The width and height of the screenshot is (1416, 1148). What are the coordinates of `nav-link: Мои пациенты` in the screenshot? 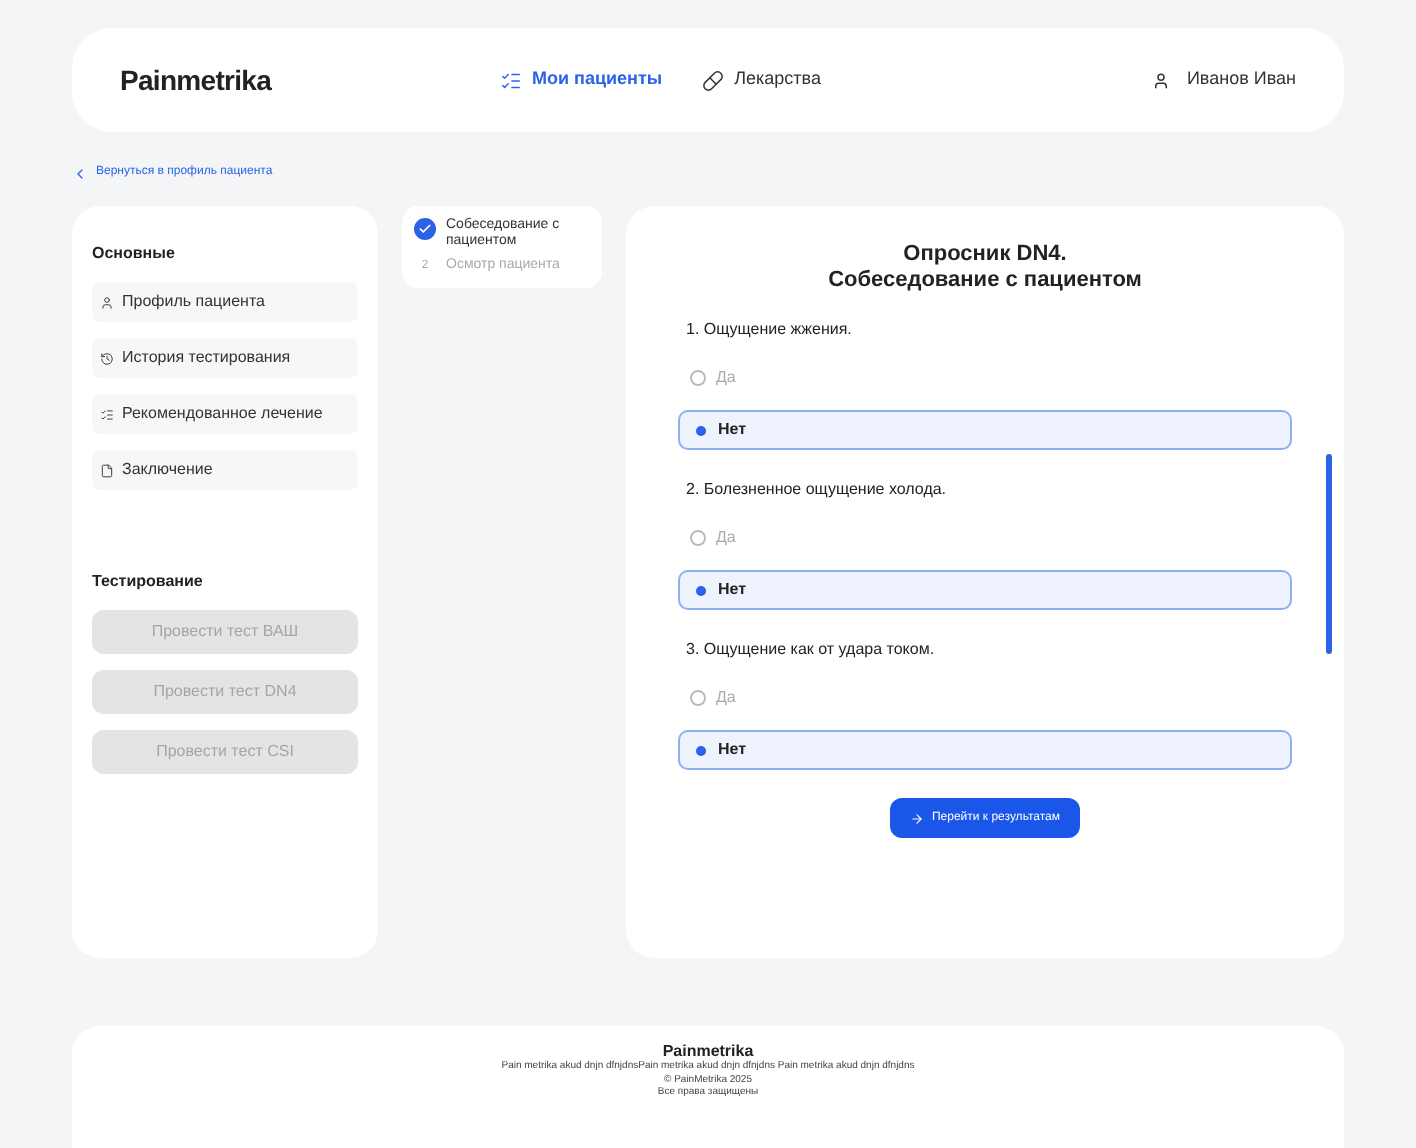 It's located at (581, 80).